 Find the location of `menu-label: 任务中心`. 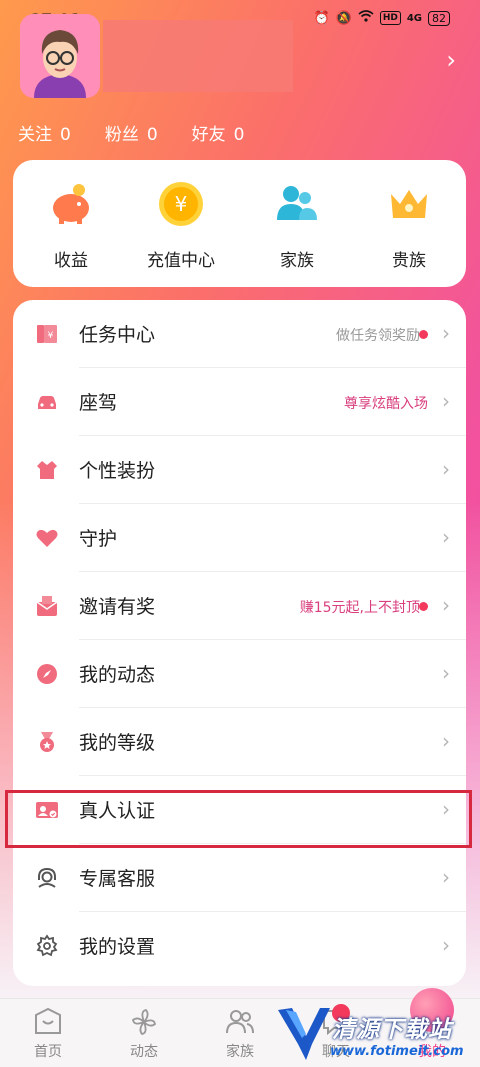

menu-label: 任务中心 is located at coordinates (117, 335).